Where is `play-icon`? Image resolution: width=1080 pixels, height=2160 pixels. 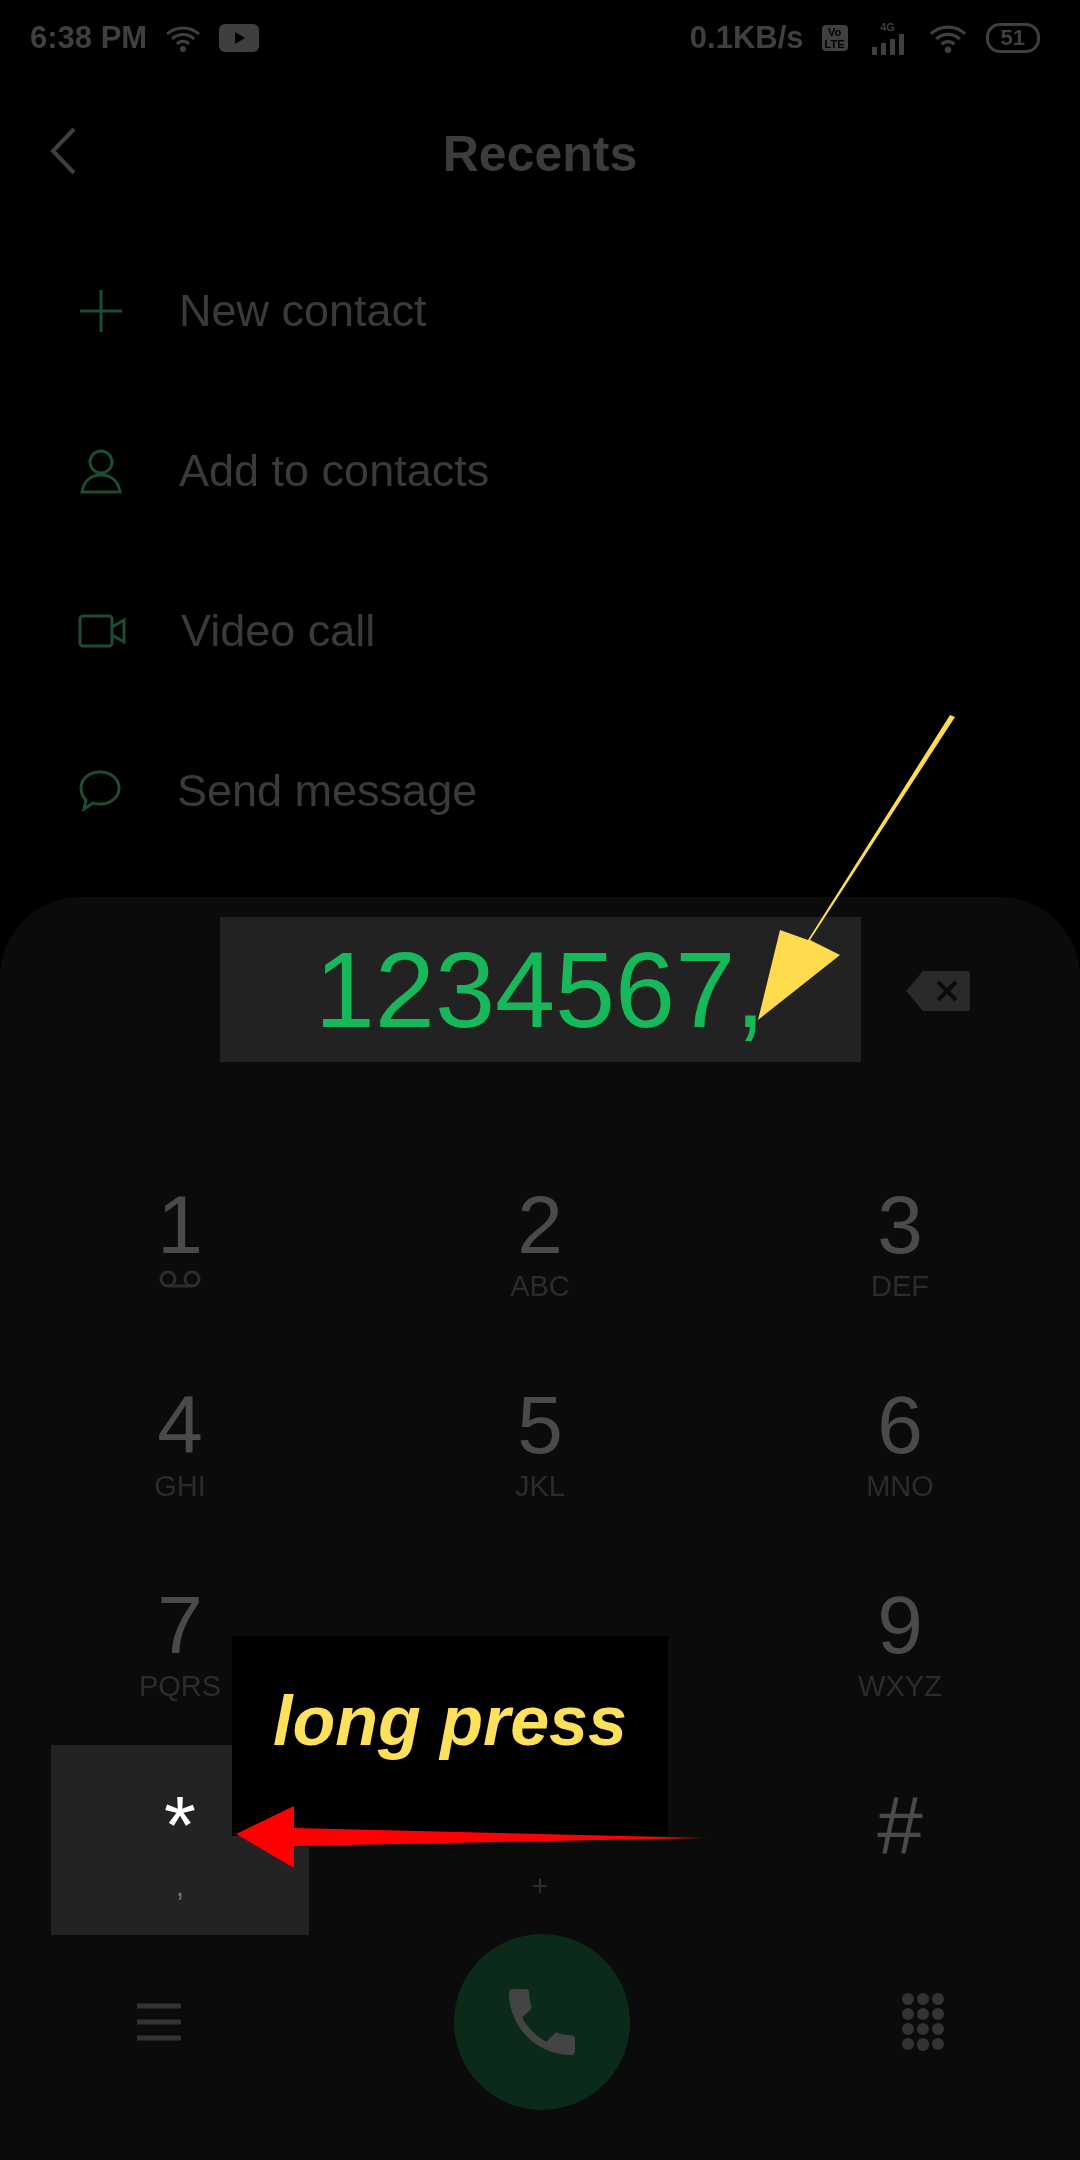 play-icon is located at coordinates (239, 38).